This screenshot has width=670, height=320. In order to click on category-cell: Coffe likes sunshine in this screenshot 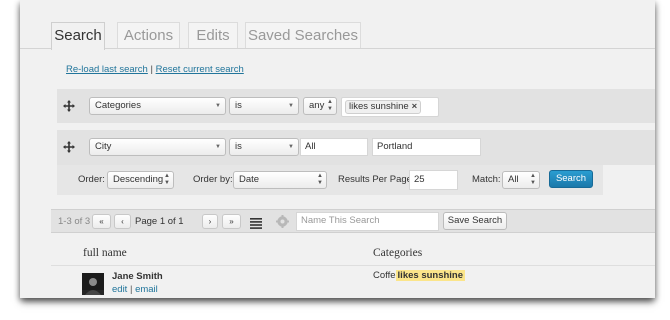, I will do `click(419, 276)`.